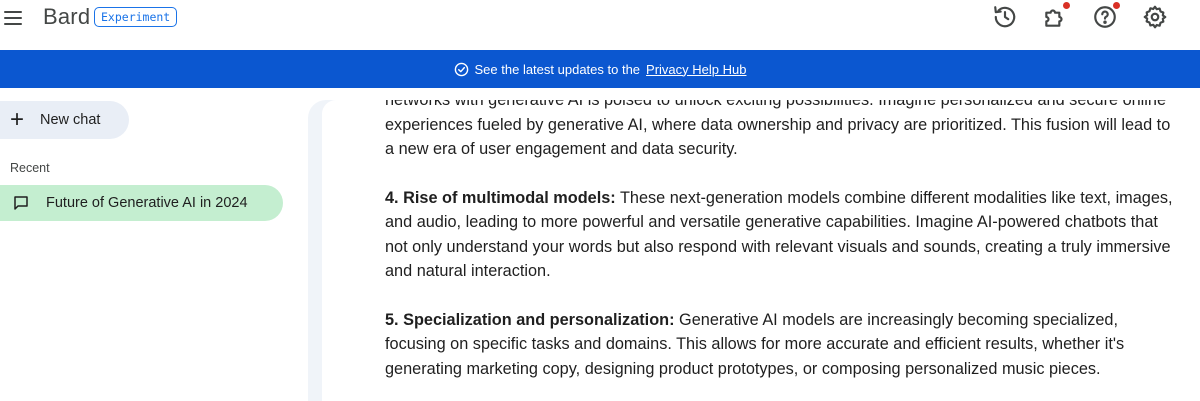  I want to click on plus-icon: +, so click(17, 119).